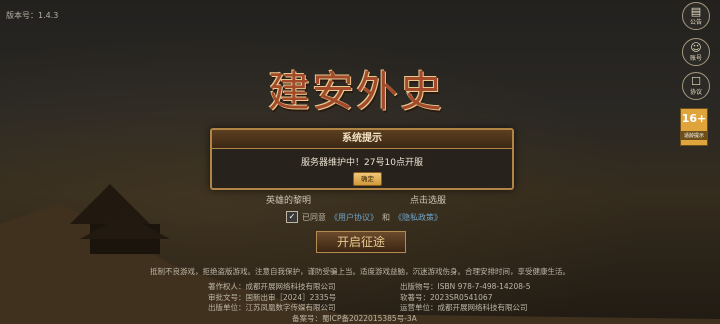 The width and height of the screenshot is (720, 324). I want to click on credit-text: 软著号：2023SR0541067, so click(446, 297).